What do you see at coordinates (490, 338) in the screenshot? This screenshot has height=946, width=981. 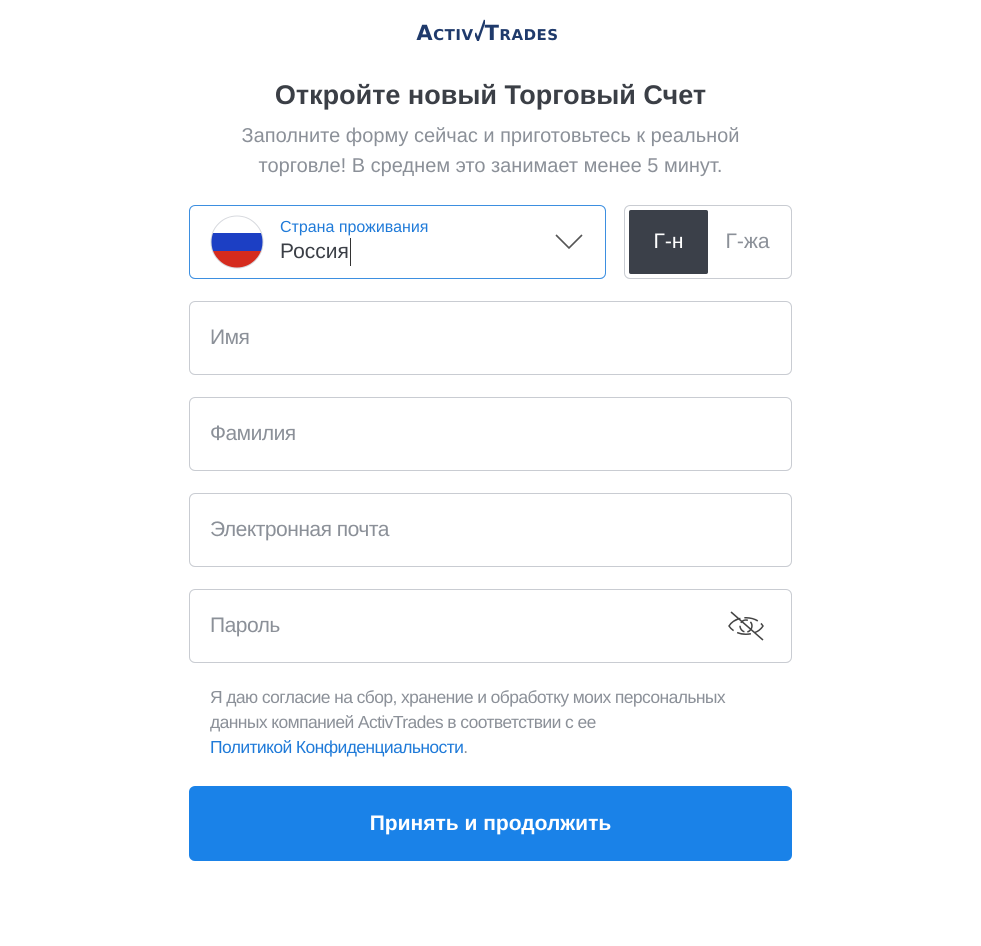 I see `input-field: Имя` at bounding box center [490, 338].